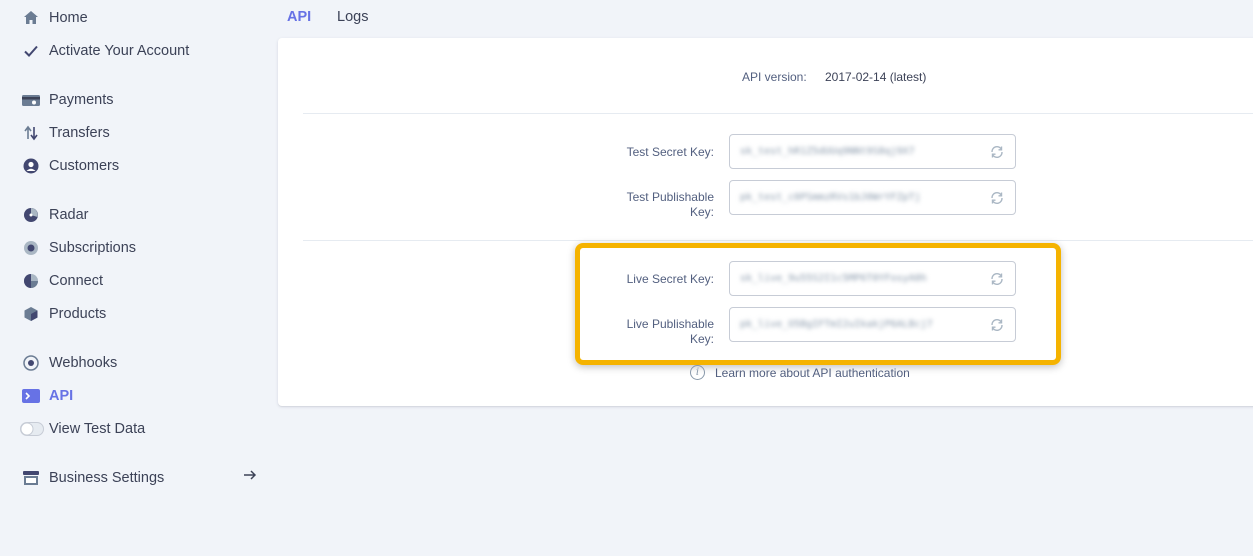  Describe the element at coordinates (697, 372) in the screenshot. I see `info-icon: i` at that location.